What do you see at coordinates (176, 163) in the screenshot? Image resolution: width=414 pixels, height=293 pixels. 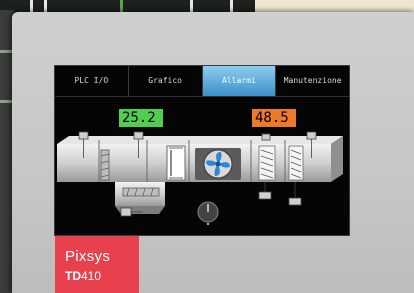 I see `filter-icon` at bounding box center [176, 163].